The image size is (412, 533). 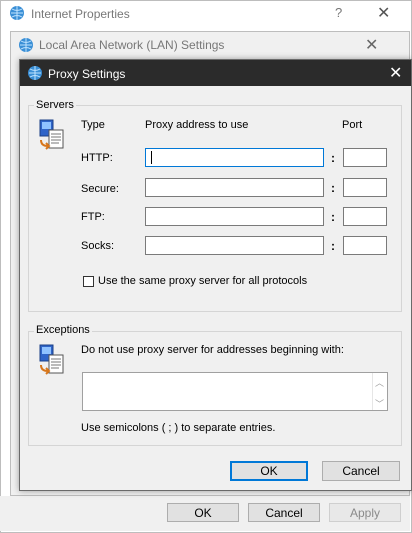 I want to click on proxy-settings-icon, so click(x=35, y=73).